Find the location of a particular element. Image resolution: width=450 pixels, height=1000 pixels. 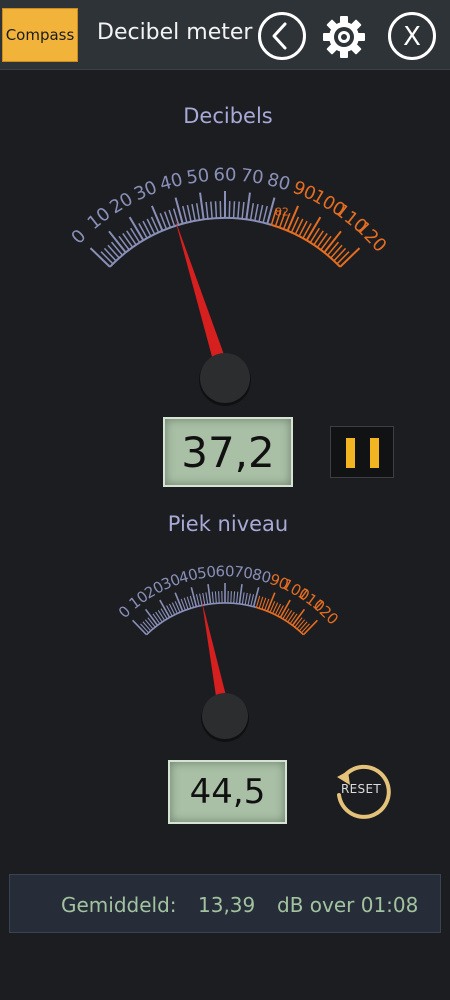

average-panel: Gemiddeld: 13,39 dB over 01:08 is located at coordinates (225, 903).